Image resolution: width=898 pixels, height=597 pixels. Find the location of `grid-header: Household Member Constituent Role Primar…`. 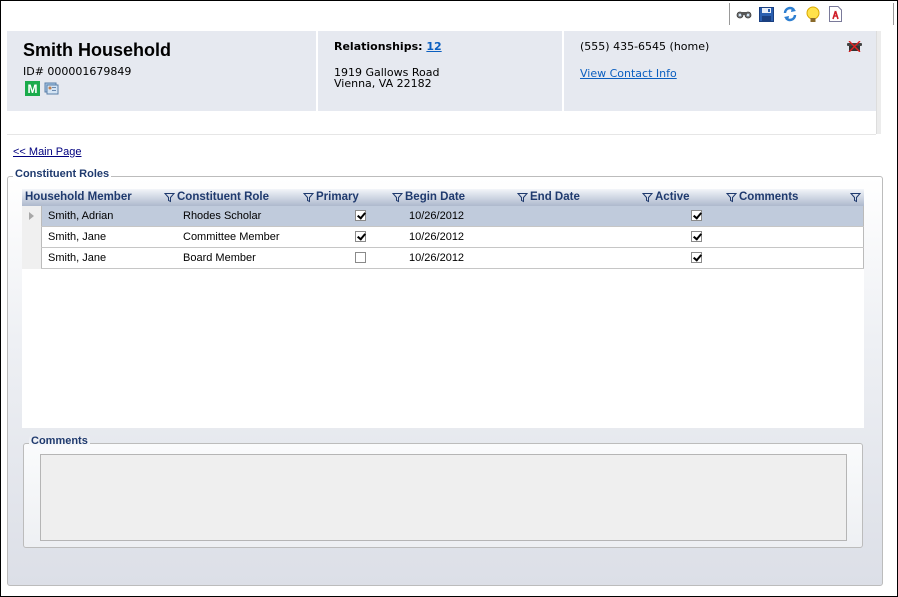

grid-header: Household Member Constituent Role Primar… is located at coordinates (443, 197).